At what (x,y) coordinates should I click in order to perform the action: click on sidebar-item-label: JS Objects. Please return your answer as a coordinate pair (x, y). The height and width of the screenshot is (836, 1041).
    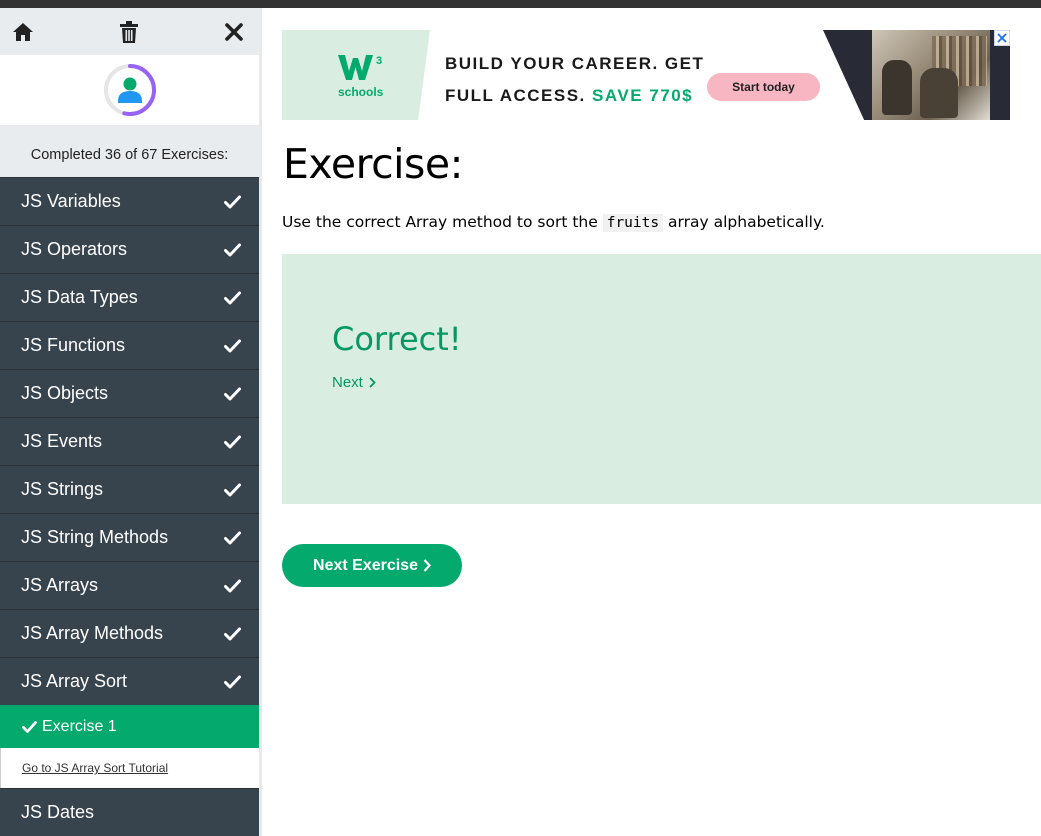
    Looking at the image, I should click on (65, 393).